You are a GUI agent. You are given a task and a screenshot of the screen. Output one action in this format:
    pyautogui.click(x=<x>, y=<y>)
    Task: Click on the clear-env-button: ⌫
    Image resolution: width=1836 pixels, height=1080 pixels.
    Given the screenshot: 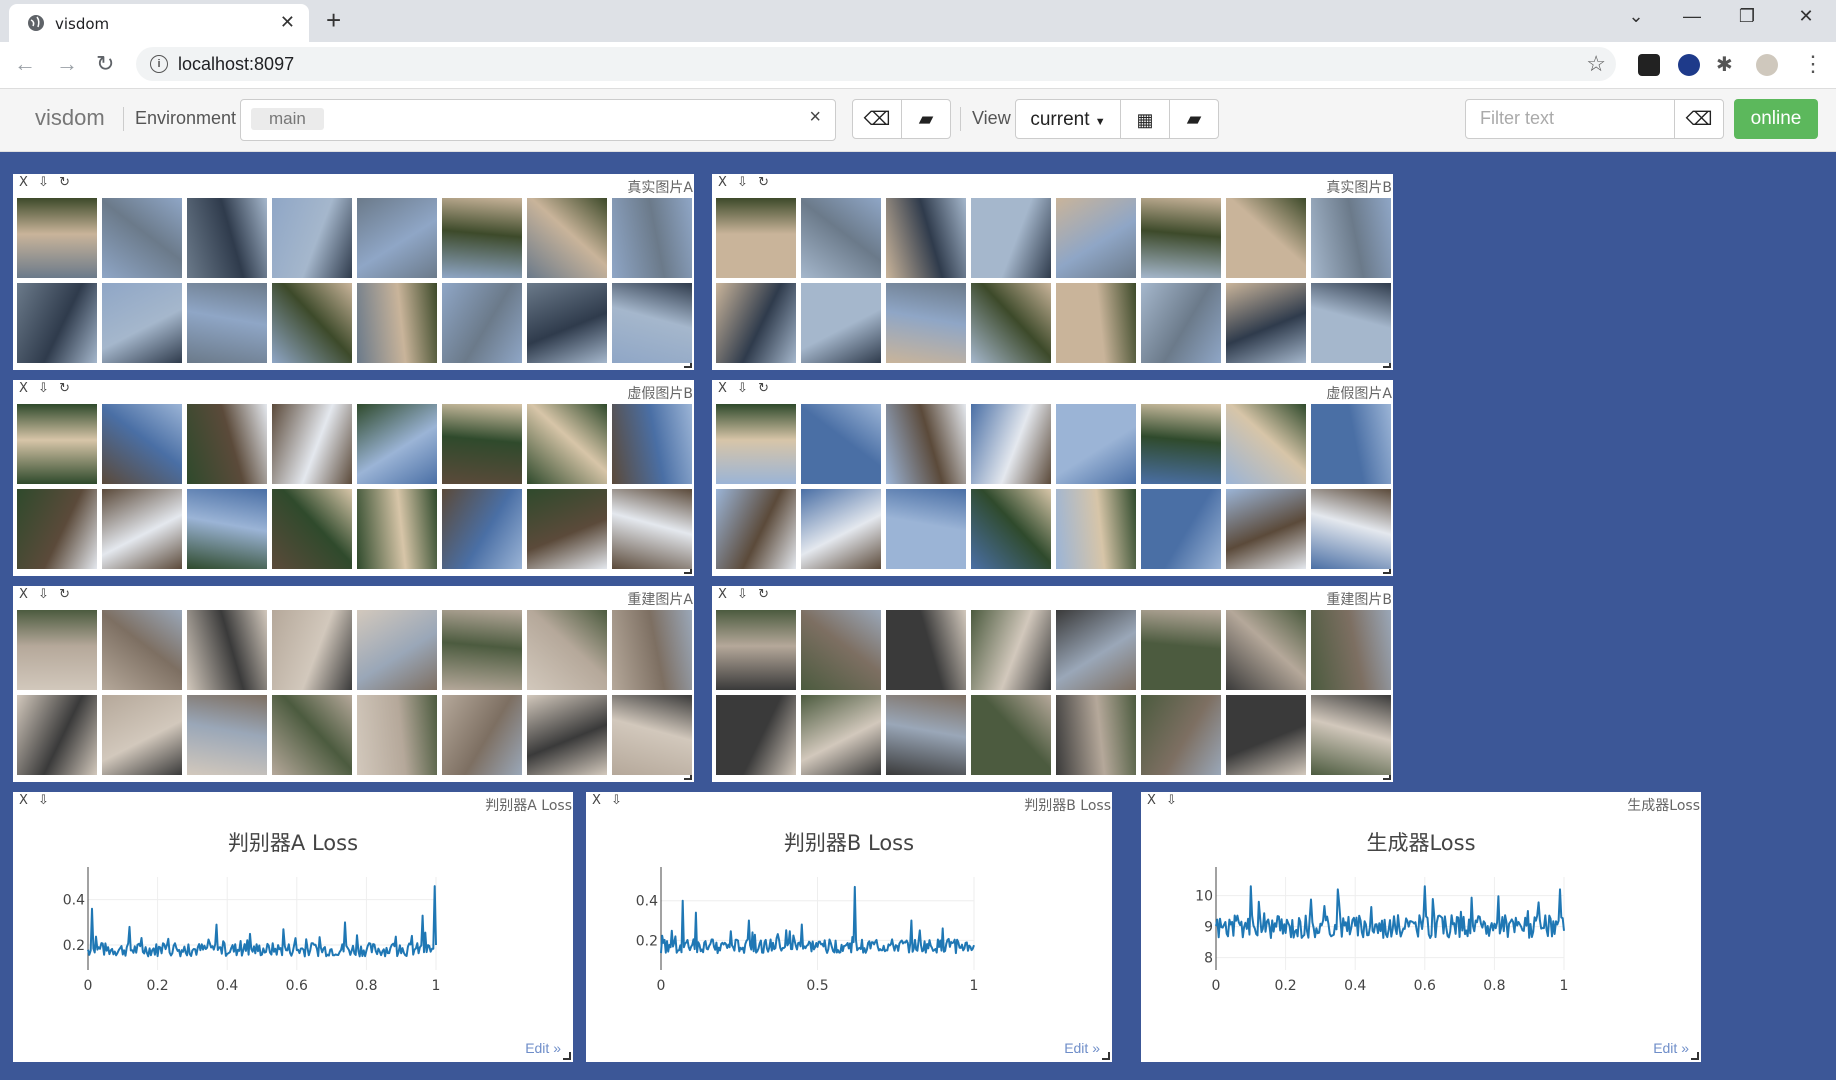 What is the action you would take?
    pyautogui.click(x=877, y=119)
    